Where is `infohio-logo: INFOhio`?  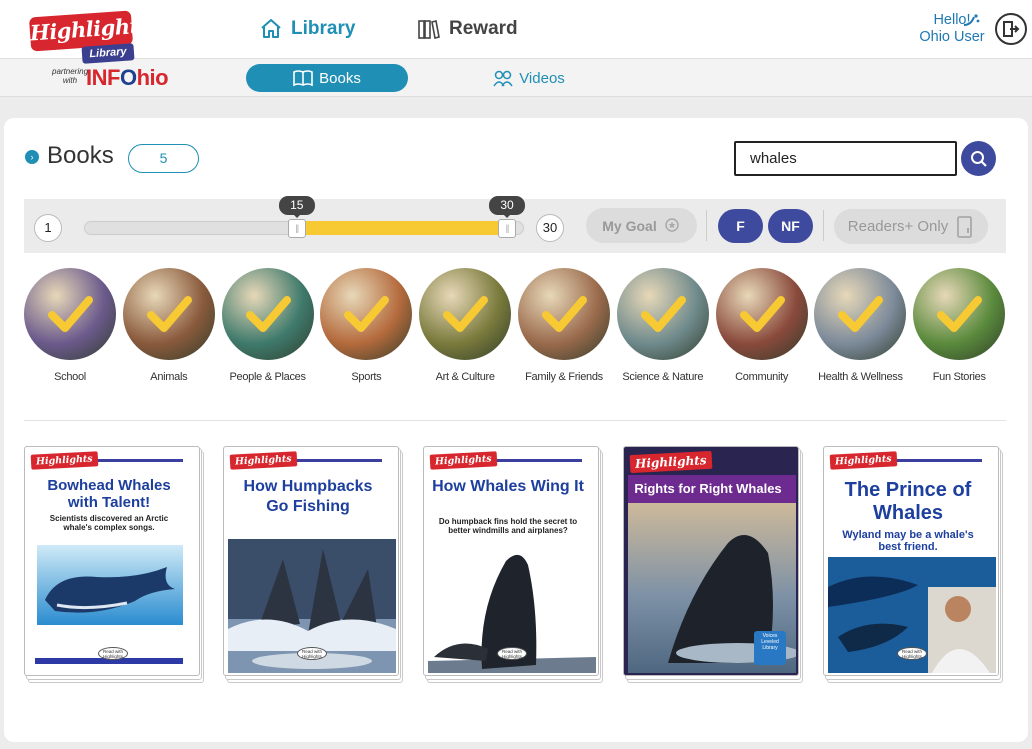 infohio-logo: INFOhio is located at coordinates (127, 78).